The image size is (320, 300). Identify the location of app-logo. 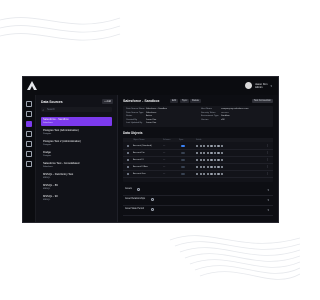
(32, 85).